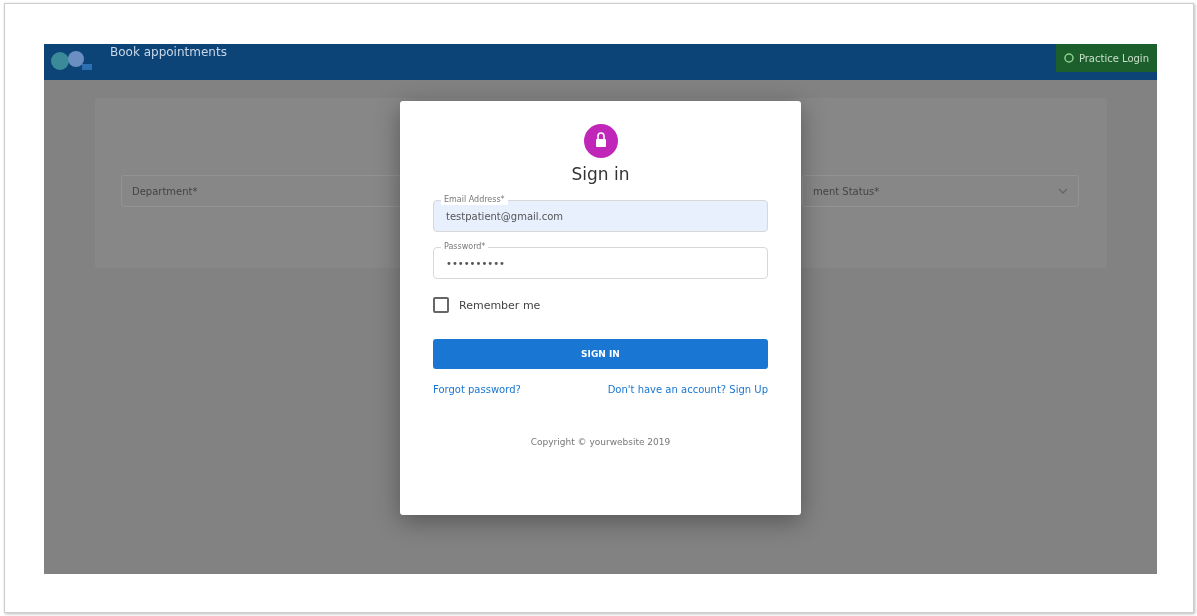 The image size is (1197, 616). Describe the element at coordinates (465, 246) in the screenshot. I see `field-label: Password*` at that location.